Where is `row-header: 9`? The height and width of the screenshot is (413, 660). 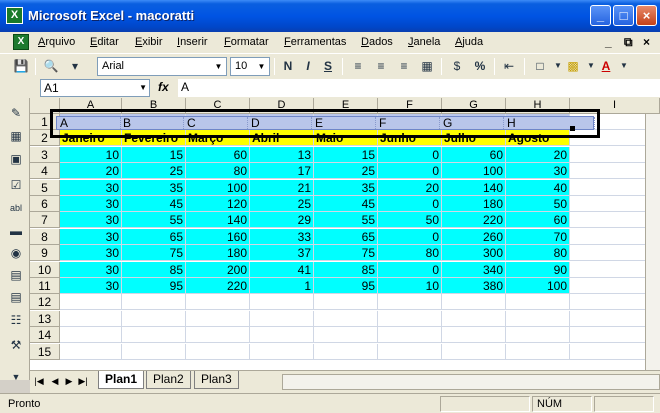 row-header: 9 is located at coordinates (45, 253).